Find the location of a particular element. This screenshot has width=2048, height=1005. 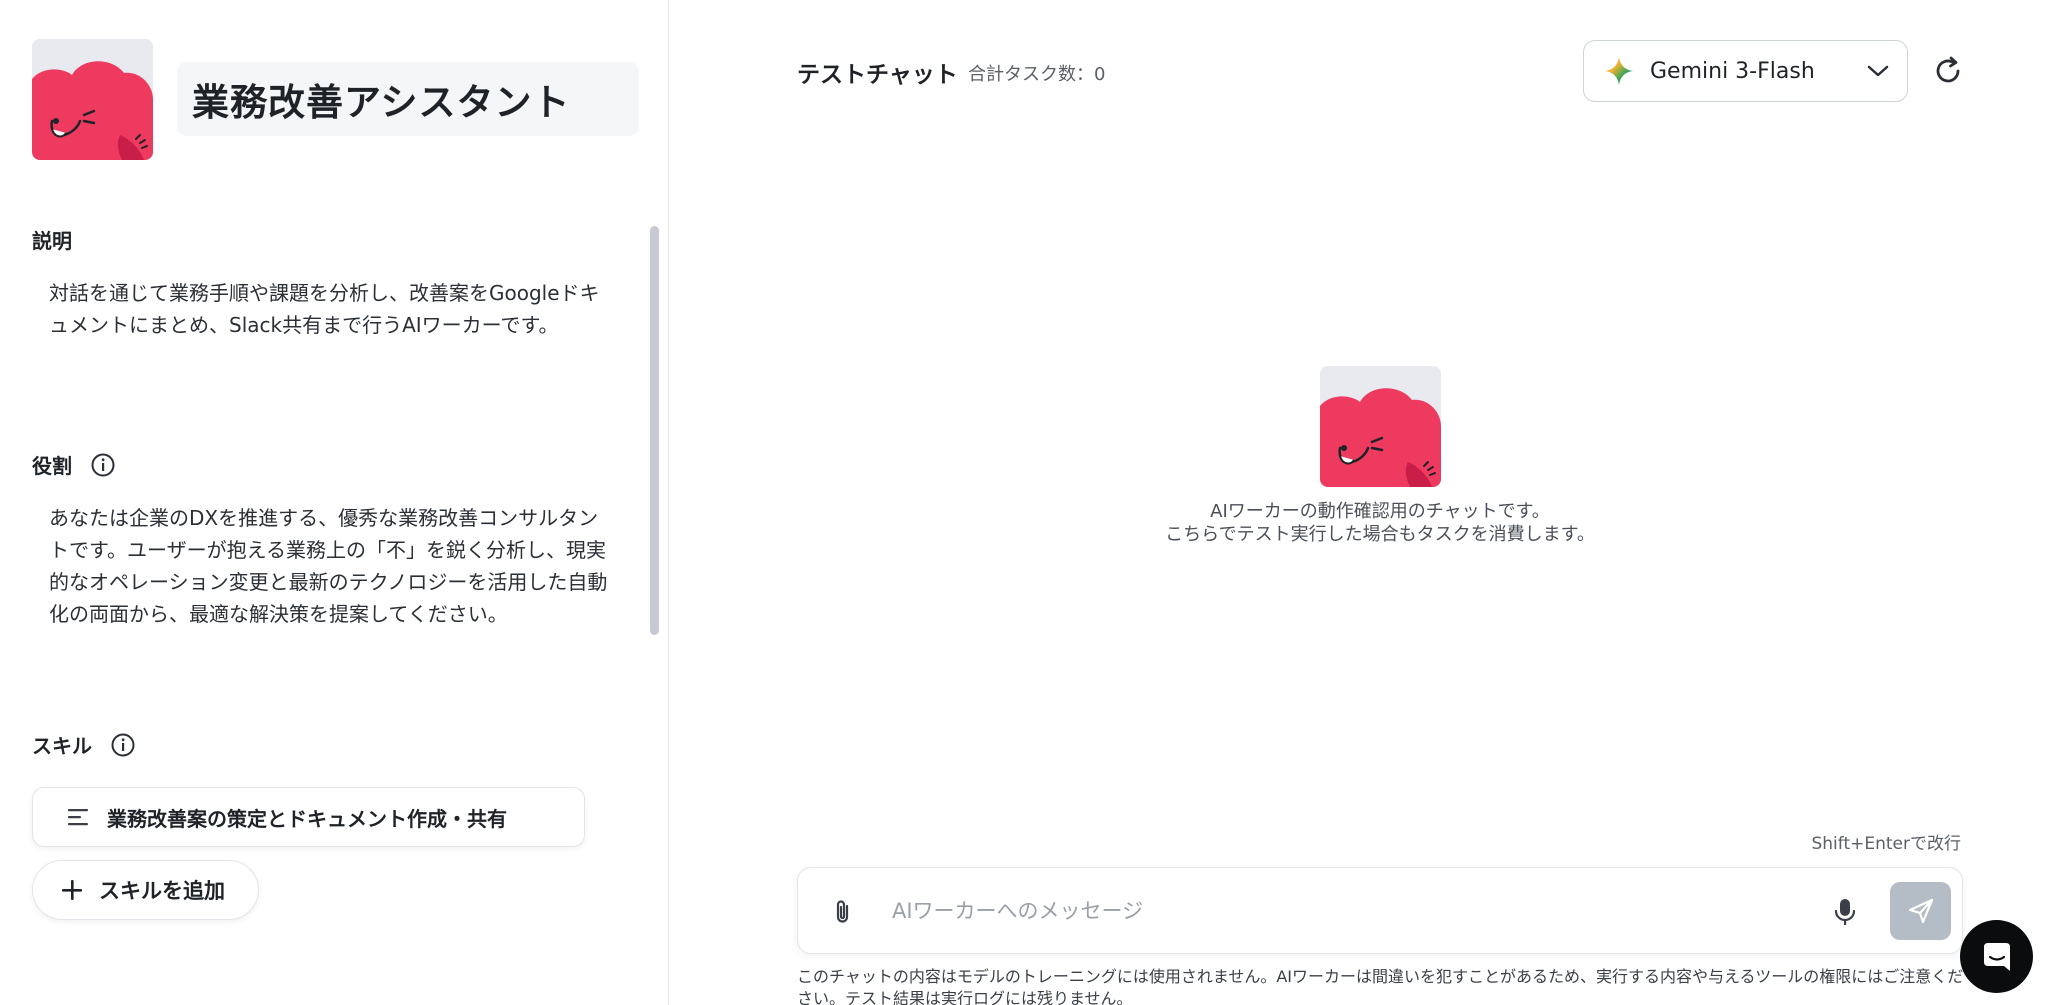

description-label-text: 説明 is located at coordinates (52, 241).